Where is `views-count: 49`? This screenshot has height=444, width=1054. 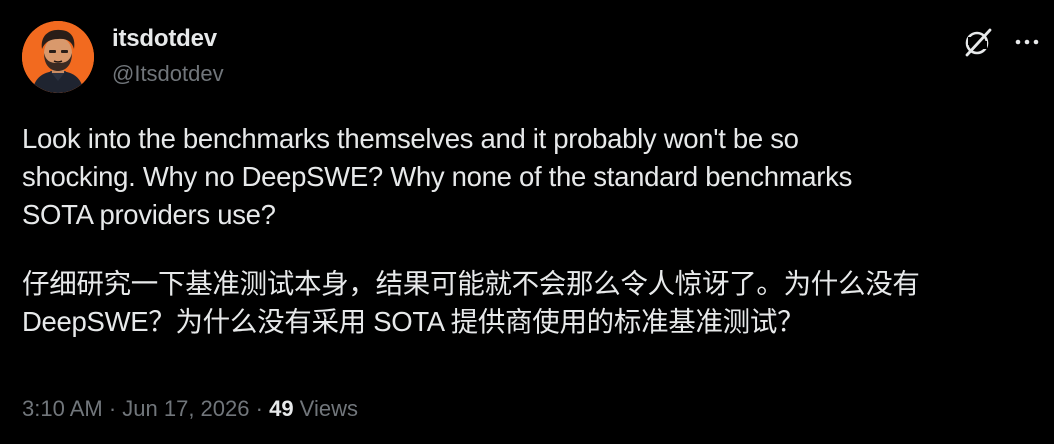 views-count: 49 is located at coordinates (281, 408).